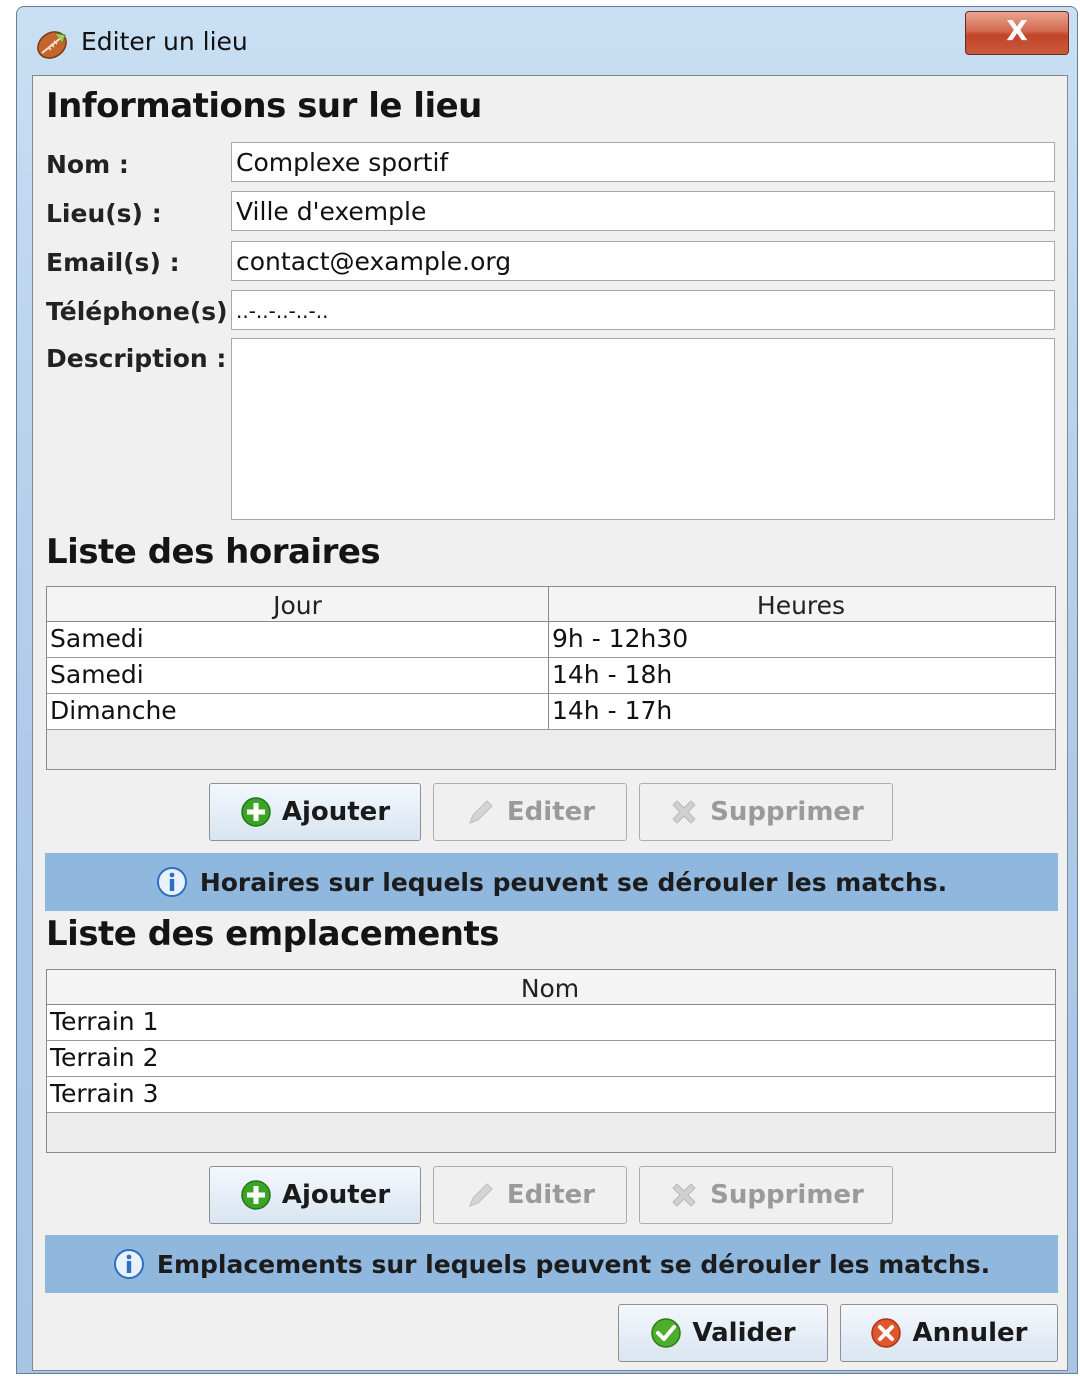  I want to click on ball-icon, so click(52, 45).